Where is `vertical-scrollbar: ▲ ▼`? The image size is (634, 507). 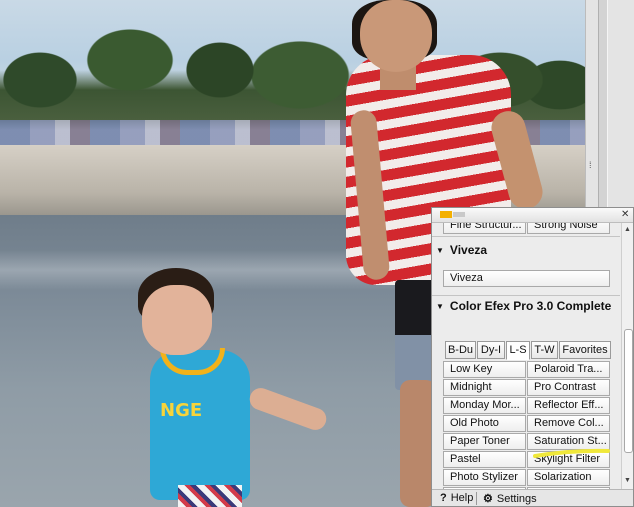 vertical-scrollbar: ▲ ▼ is located at coordinates (627, 356).